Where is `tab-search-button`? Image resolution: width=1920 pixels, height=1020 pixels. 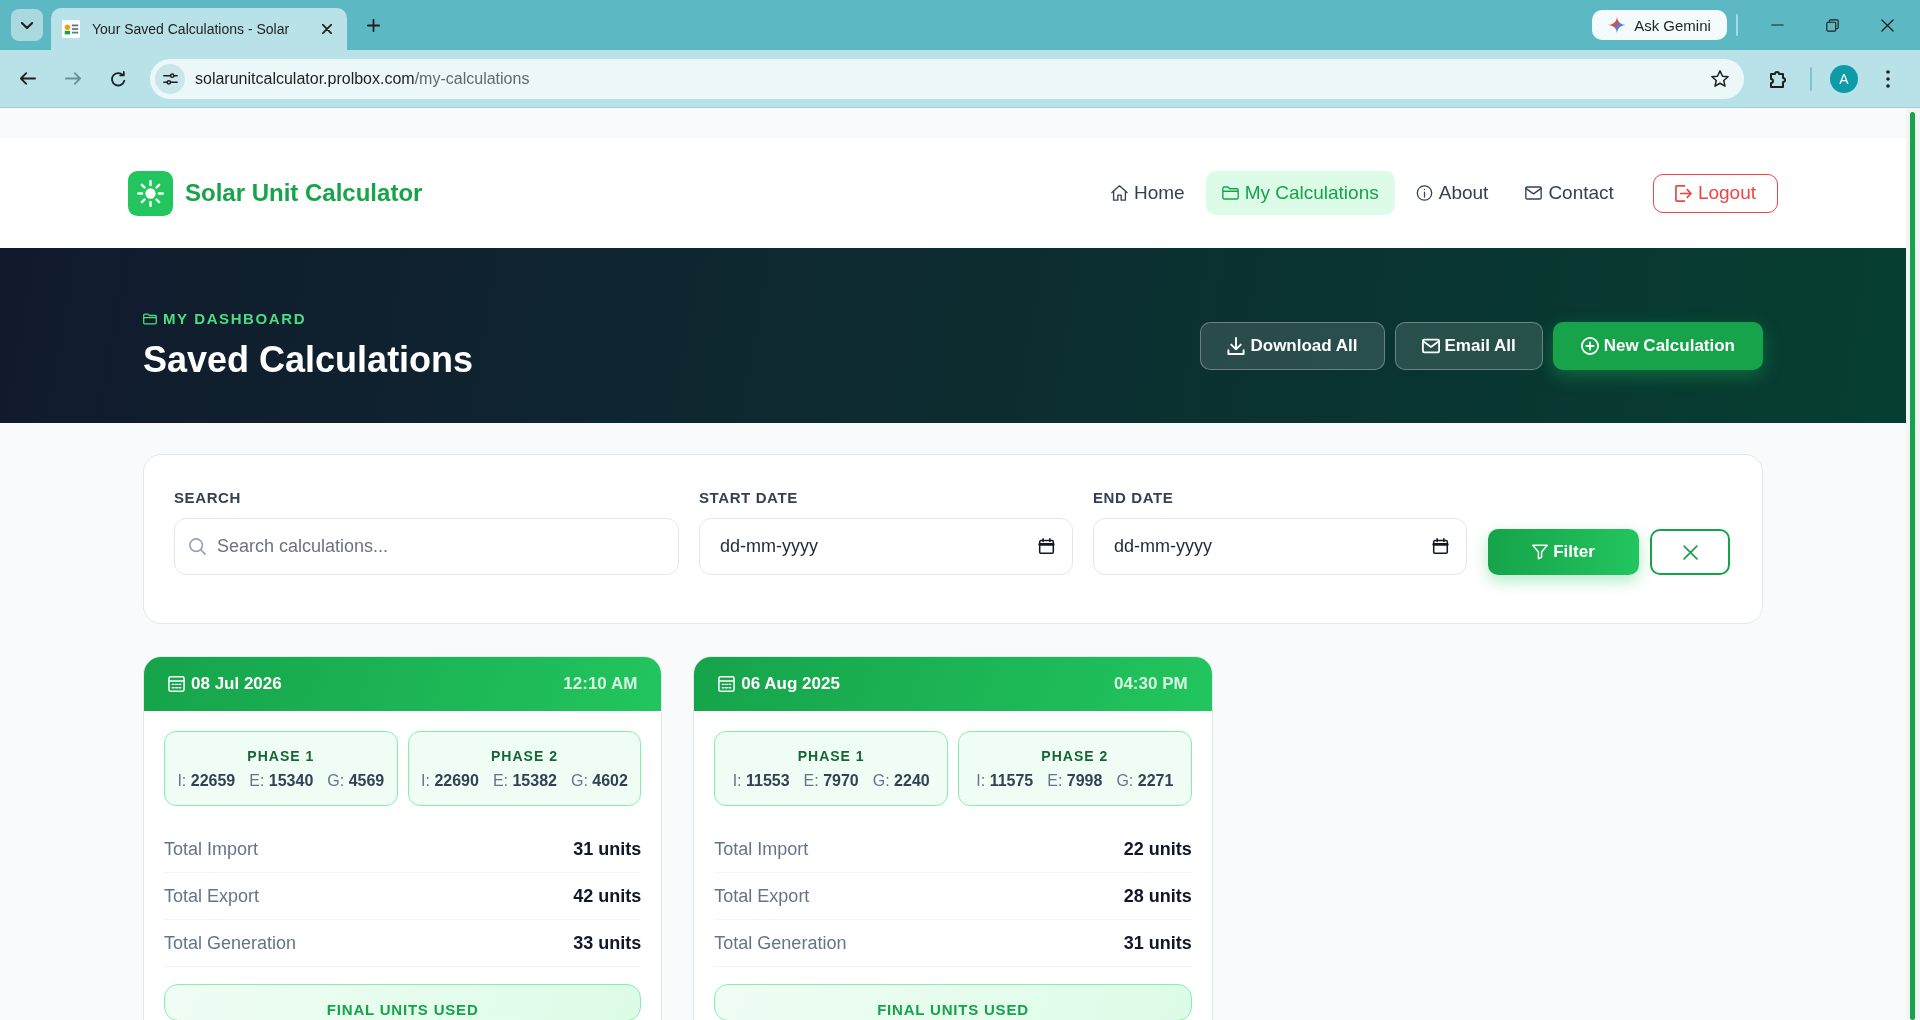 tab-search-button is located at coordinates (27, 25).